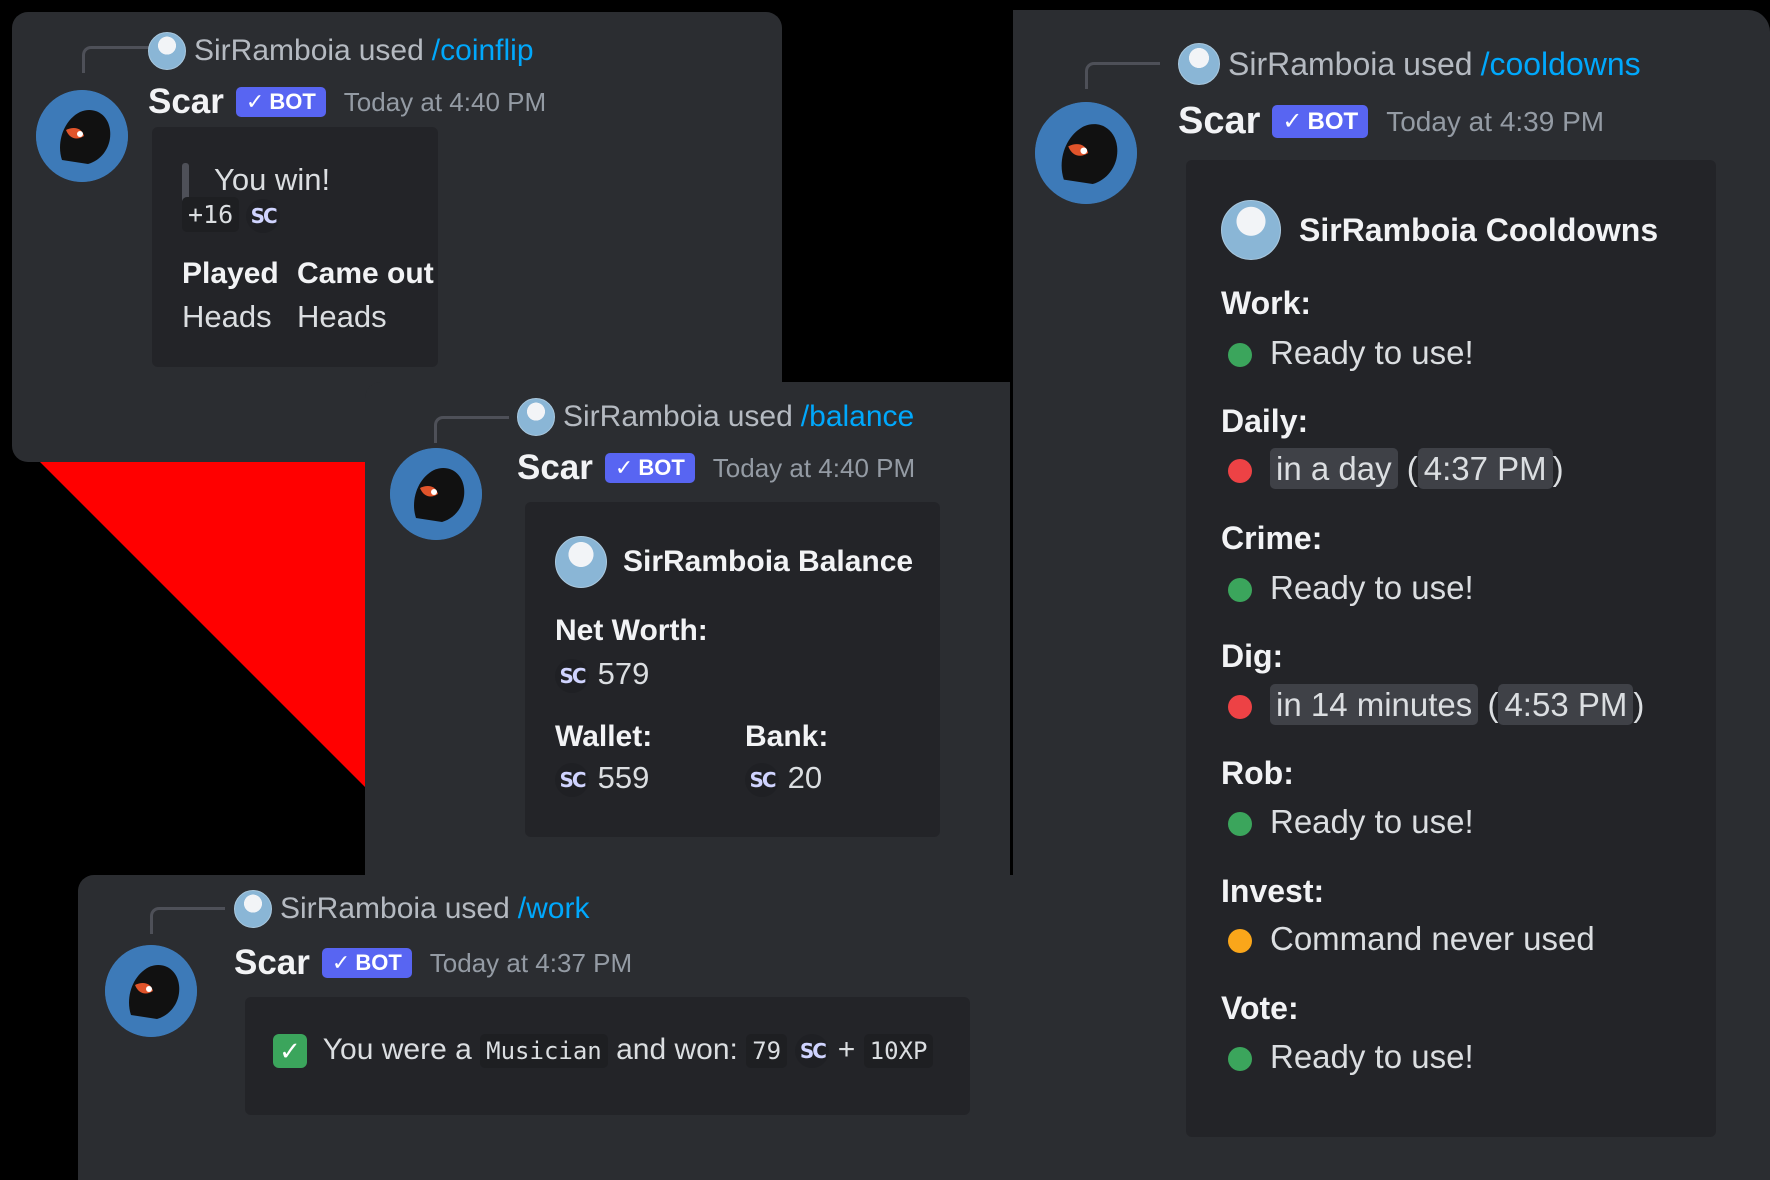 The height and width of the screenshot is (1180, 1770). I want to click on xp-code: 10XP, so click(898, 1051).